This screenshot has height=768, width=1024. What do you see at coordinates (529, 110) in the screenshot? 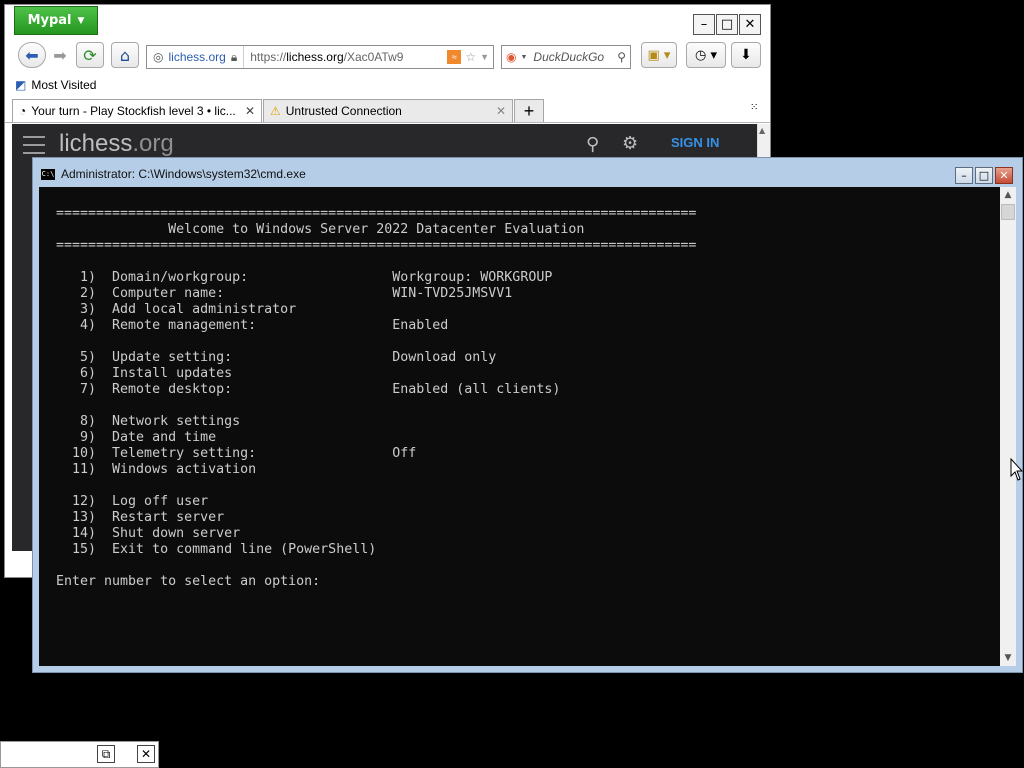
I see `new-tab-button: +` at bounding box center [529, 110].